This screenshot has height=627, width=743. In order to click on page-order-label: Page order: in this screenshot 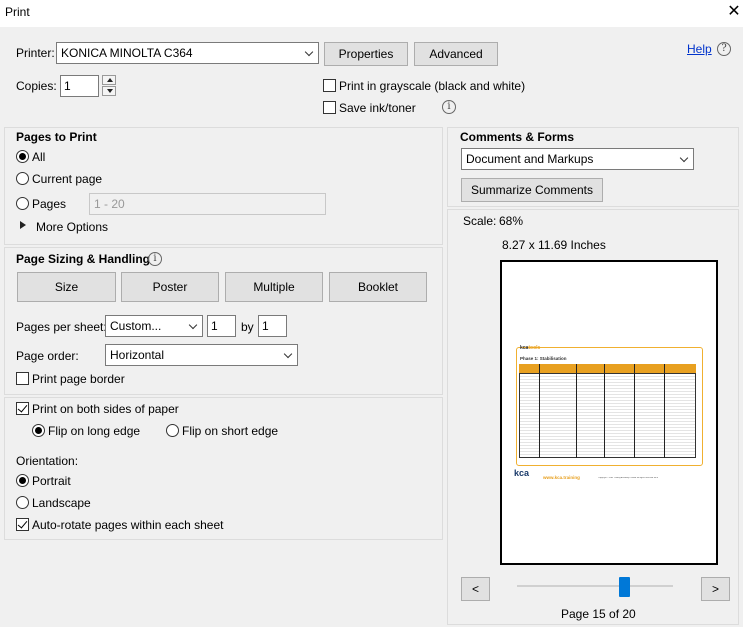, I will do `click(47, 356)`.